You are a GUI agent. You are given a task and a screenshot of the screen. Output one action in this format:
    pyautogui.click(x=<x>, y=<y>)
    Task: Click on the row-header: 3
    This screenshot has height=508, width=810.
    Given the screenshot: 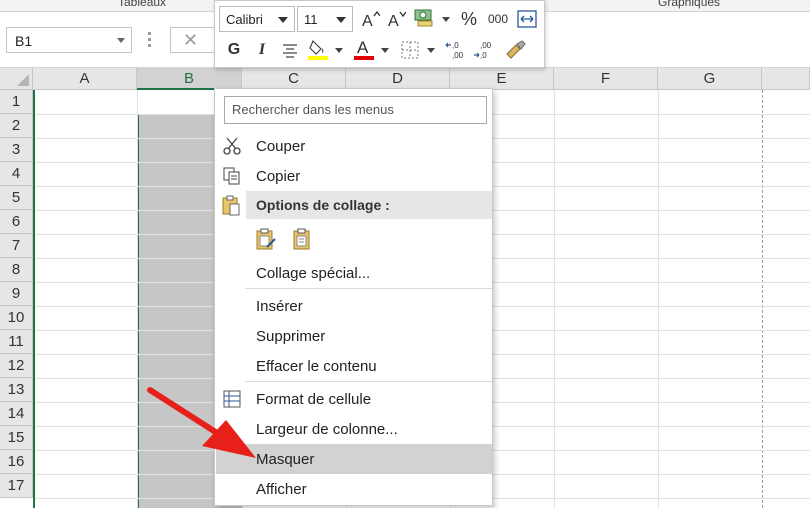 What is the action you would take?
    pyautogui.click(x=16, y=150)
    